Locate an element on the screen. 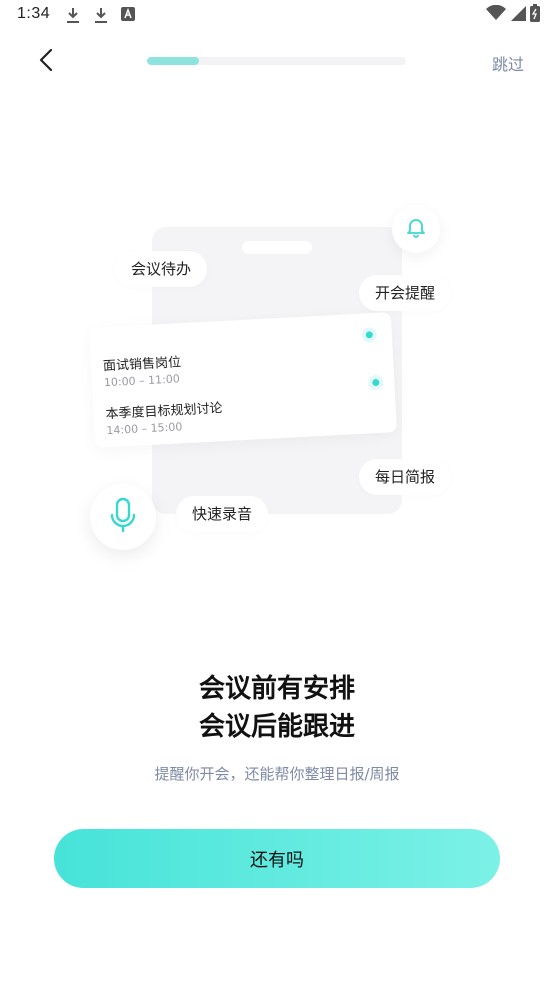  microphone-icon is located at coordinates (123, 517).